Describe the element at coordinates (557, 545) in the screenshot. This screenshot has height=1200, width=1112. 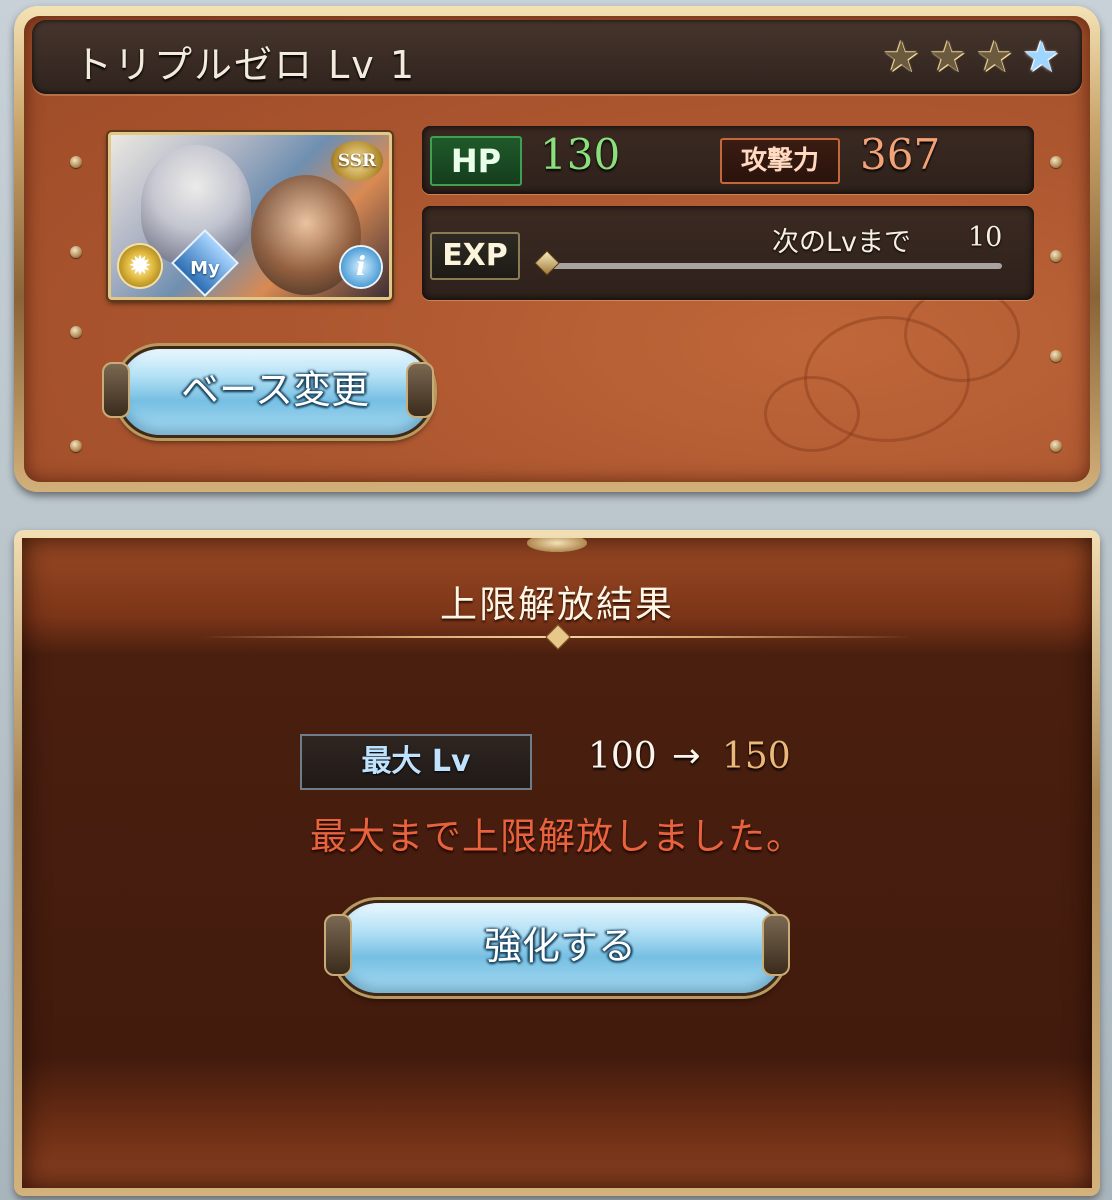
I see `ornament-top` at that location.